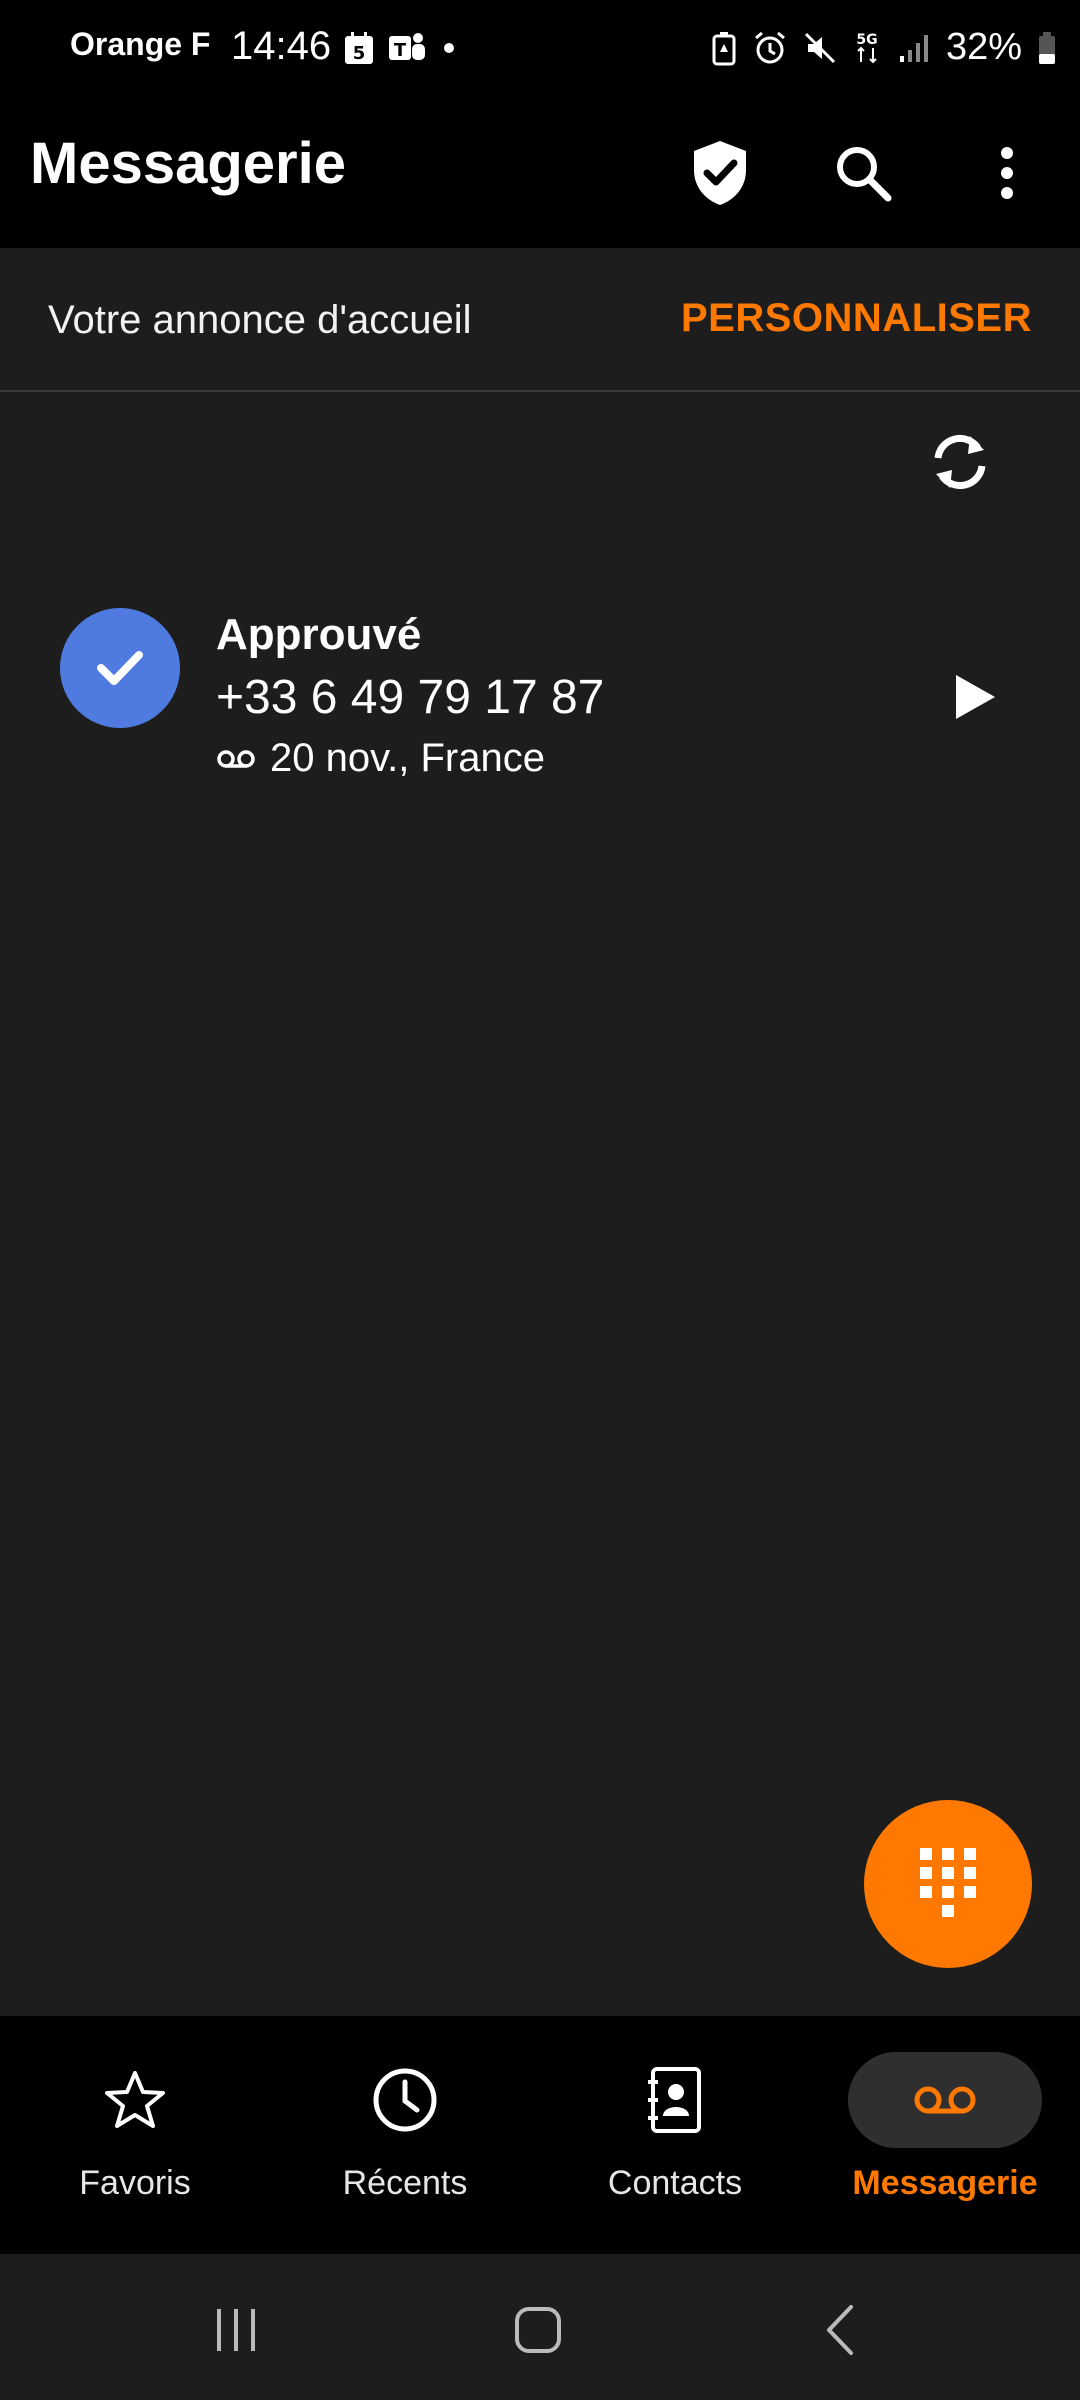 This screenshot has width=1080, height=2400. I want to click on personalize-button: PERSONNALISER, so click(856, 318).